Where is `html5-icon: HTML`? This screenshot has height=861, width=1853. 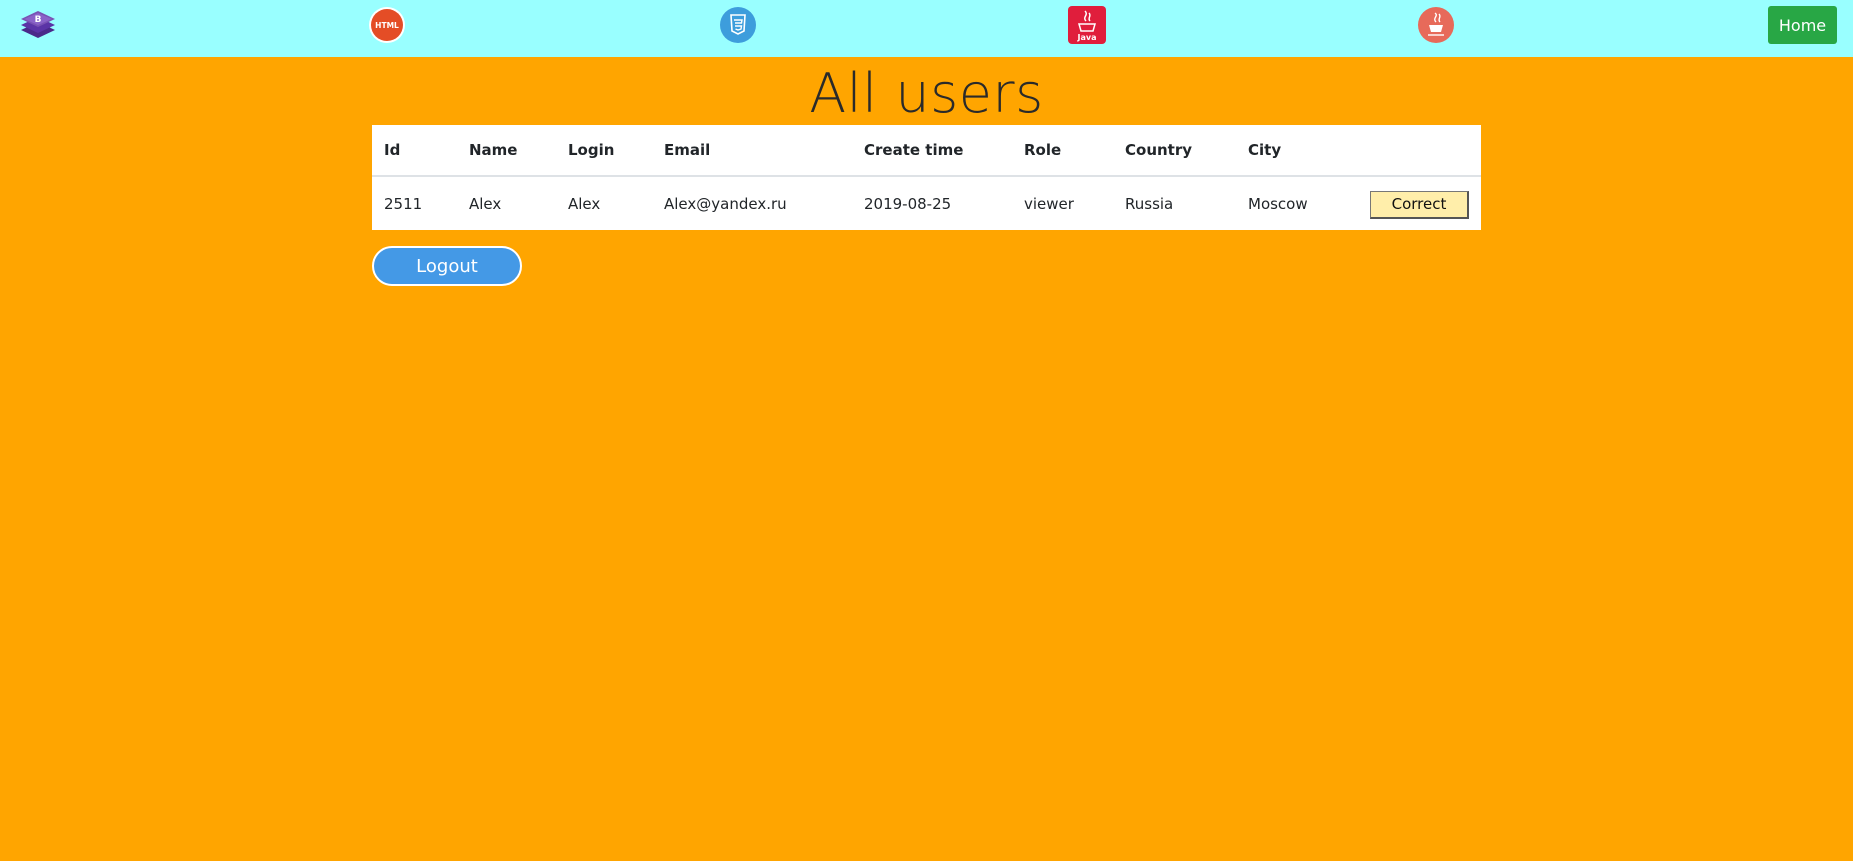 html5-icon: HTML is located at coordinates (387, 25).